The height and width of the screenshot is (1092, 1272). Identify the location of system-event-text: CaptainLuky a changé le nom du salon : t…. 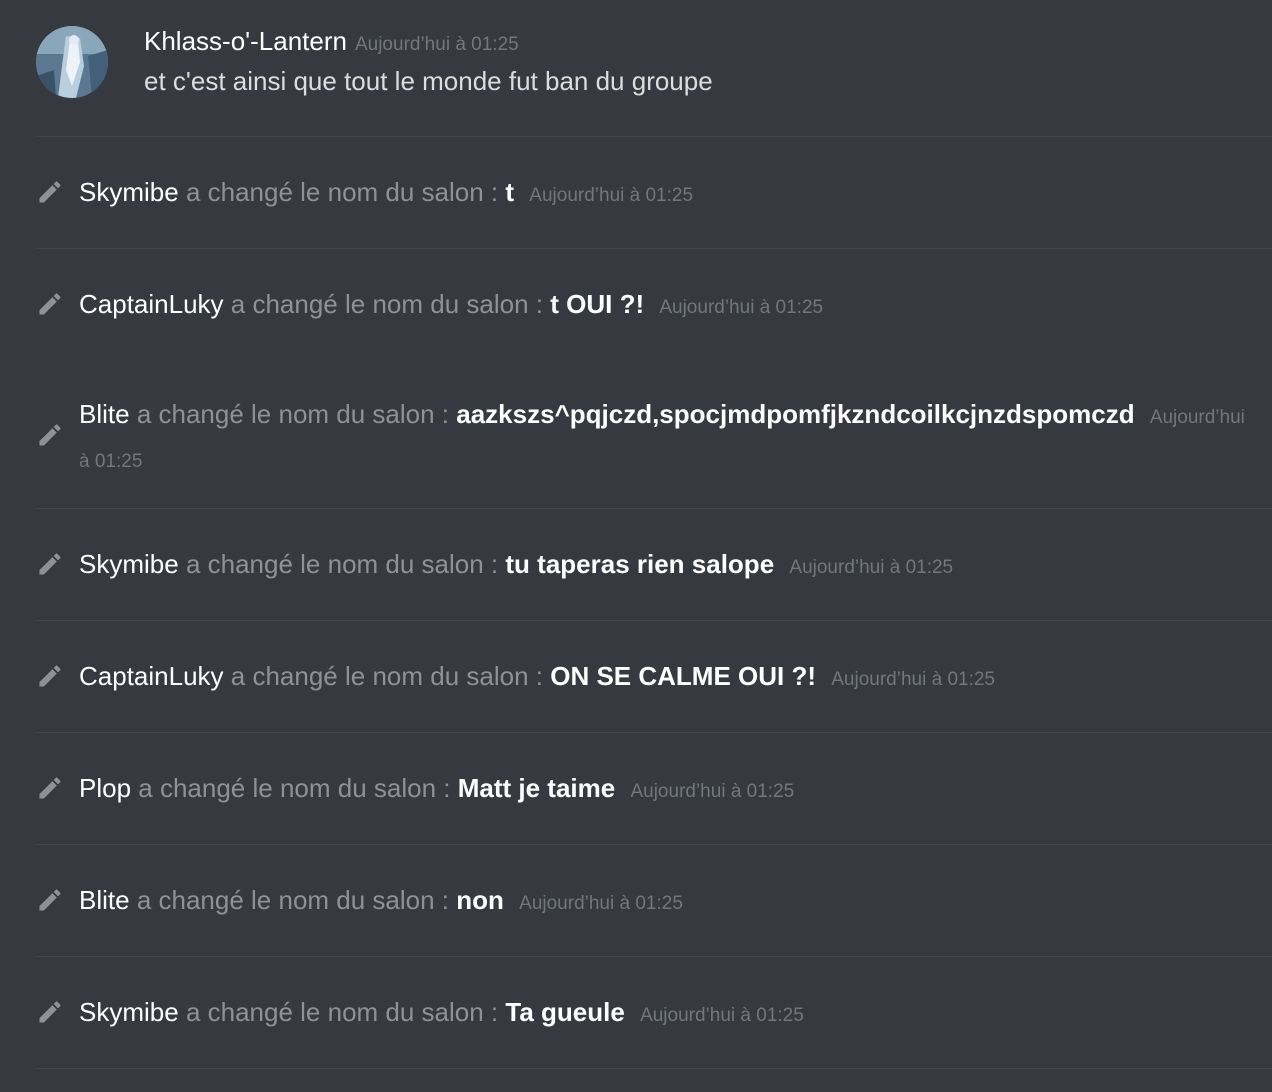
(669, 306).